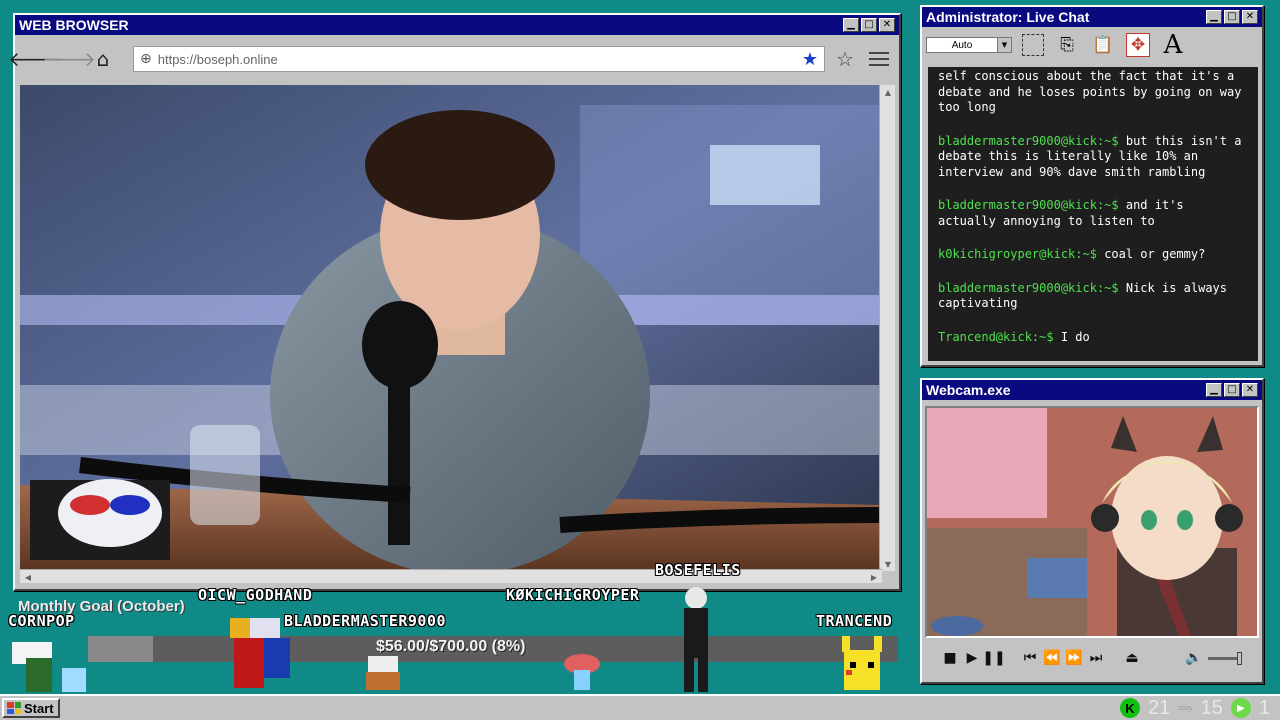 This screenshot has height=720, width=1280. I want to click on font-size-select: Auto ▼, so click(969, 45).